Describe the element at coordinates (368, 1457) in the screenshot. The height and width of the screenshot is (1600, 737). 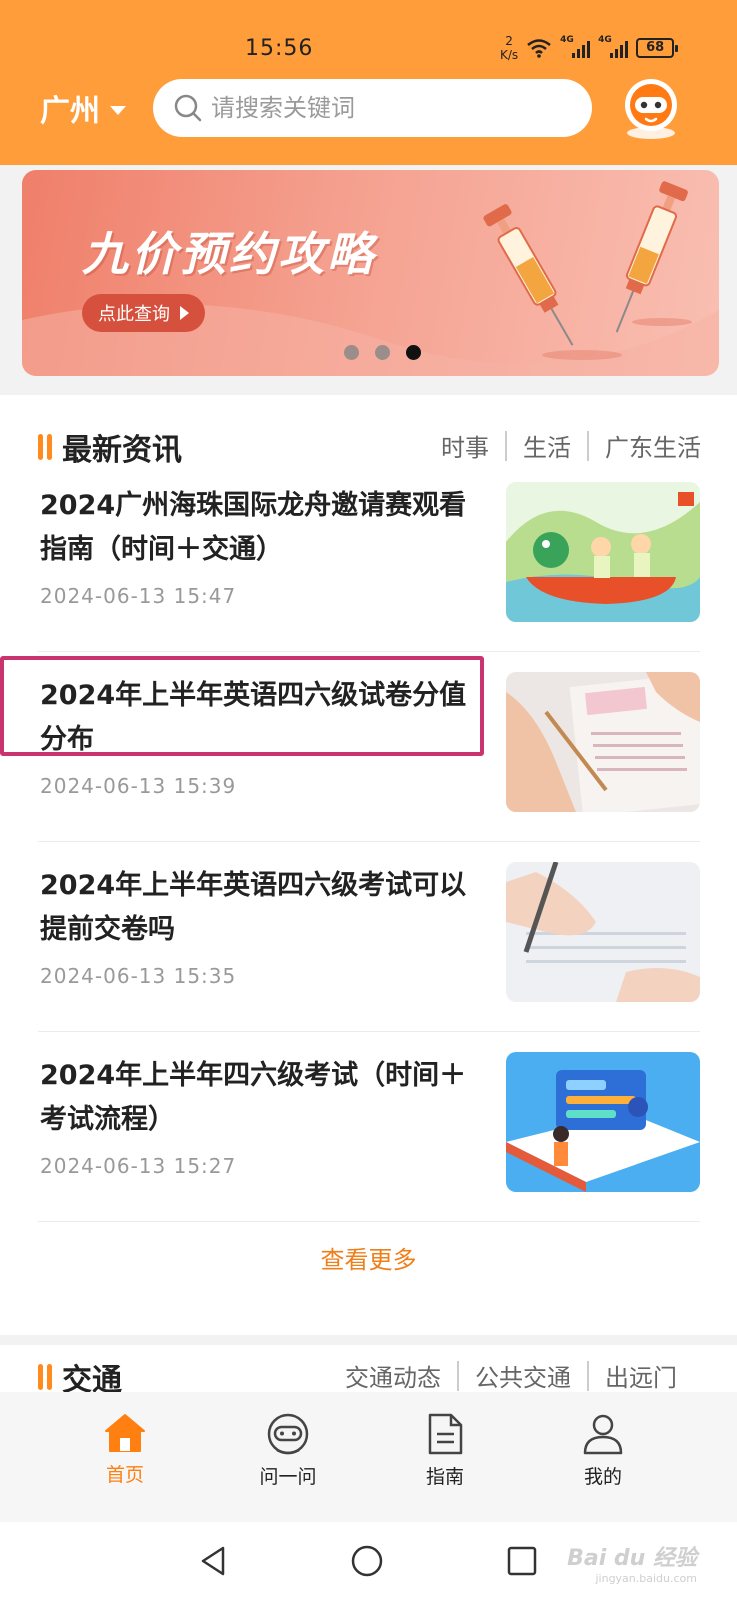
I see `bottom-tab-bar: 首页 问一问 指南 我的` at that location.